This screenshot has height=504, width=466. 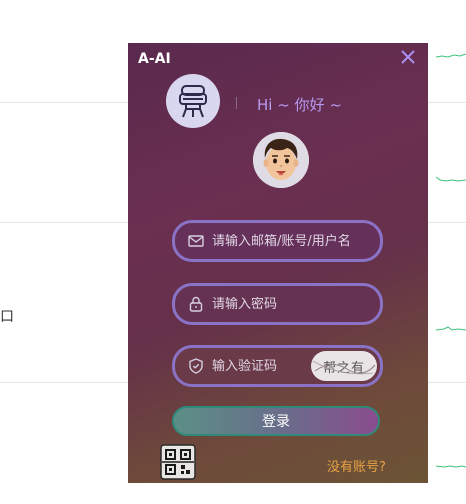 I want to click on bg-side-text: 口, so click(x=7, y=317).